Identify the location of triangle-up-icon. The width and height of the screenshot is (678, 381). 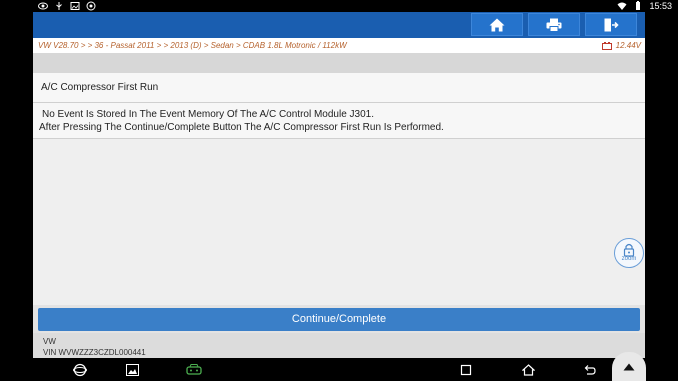
(629, 366).